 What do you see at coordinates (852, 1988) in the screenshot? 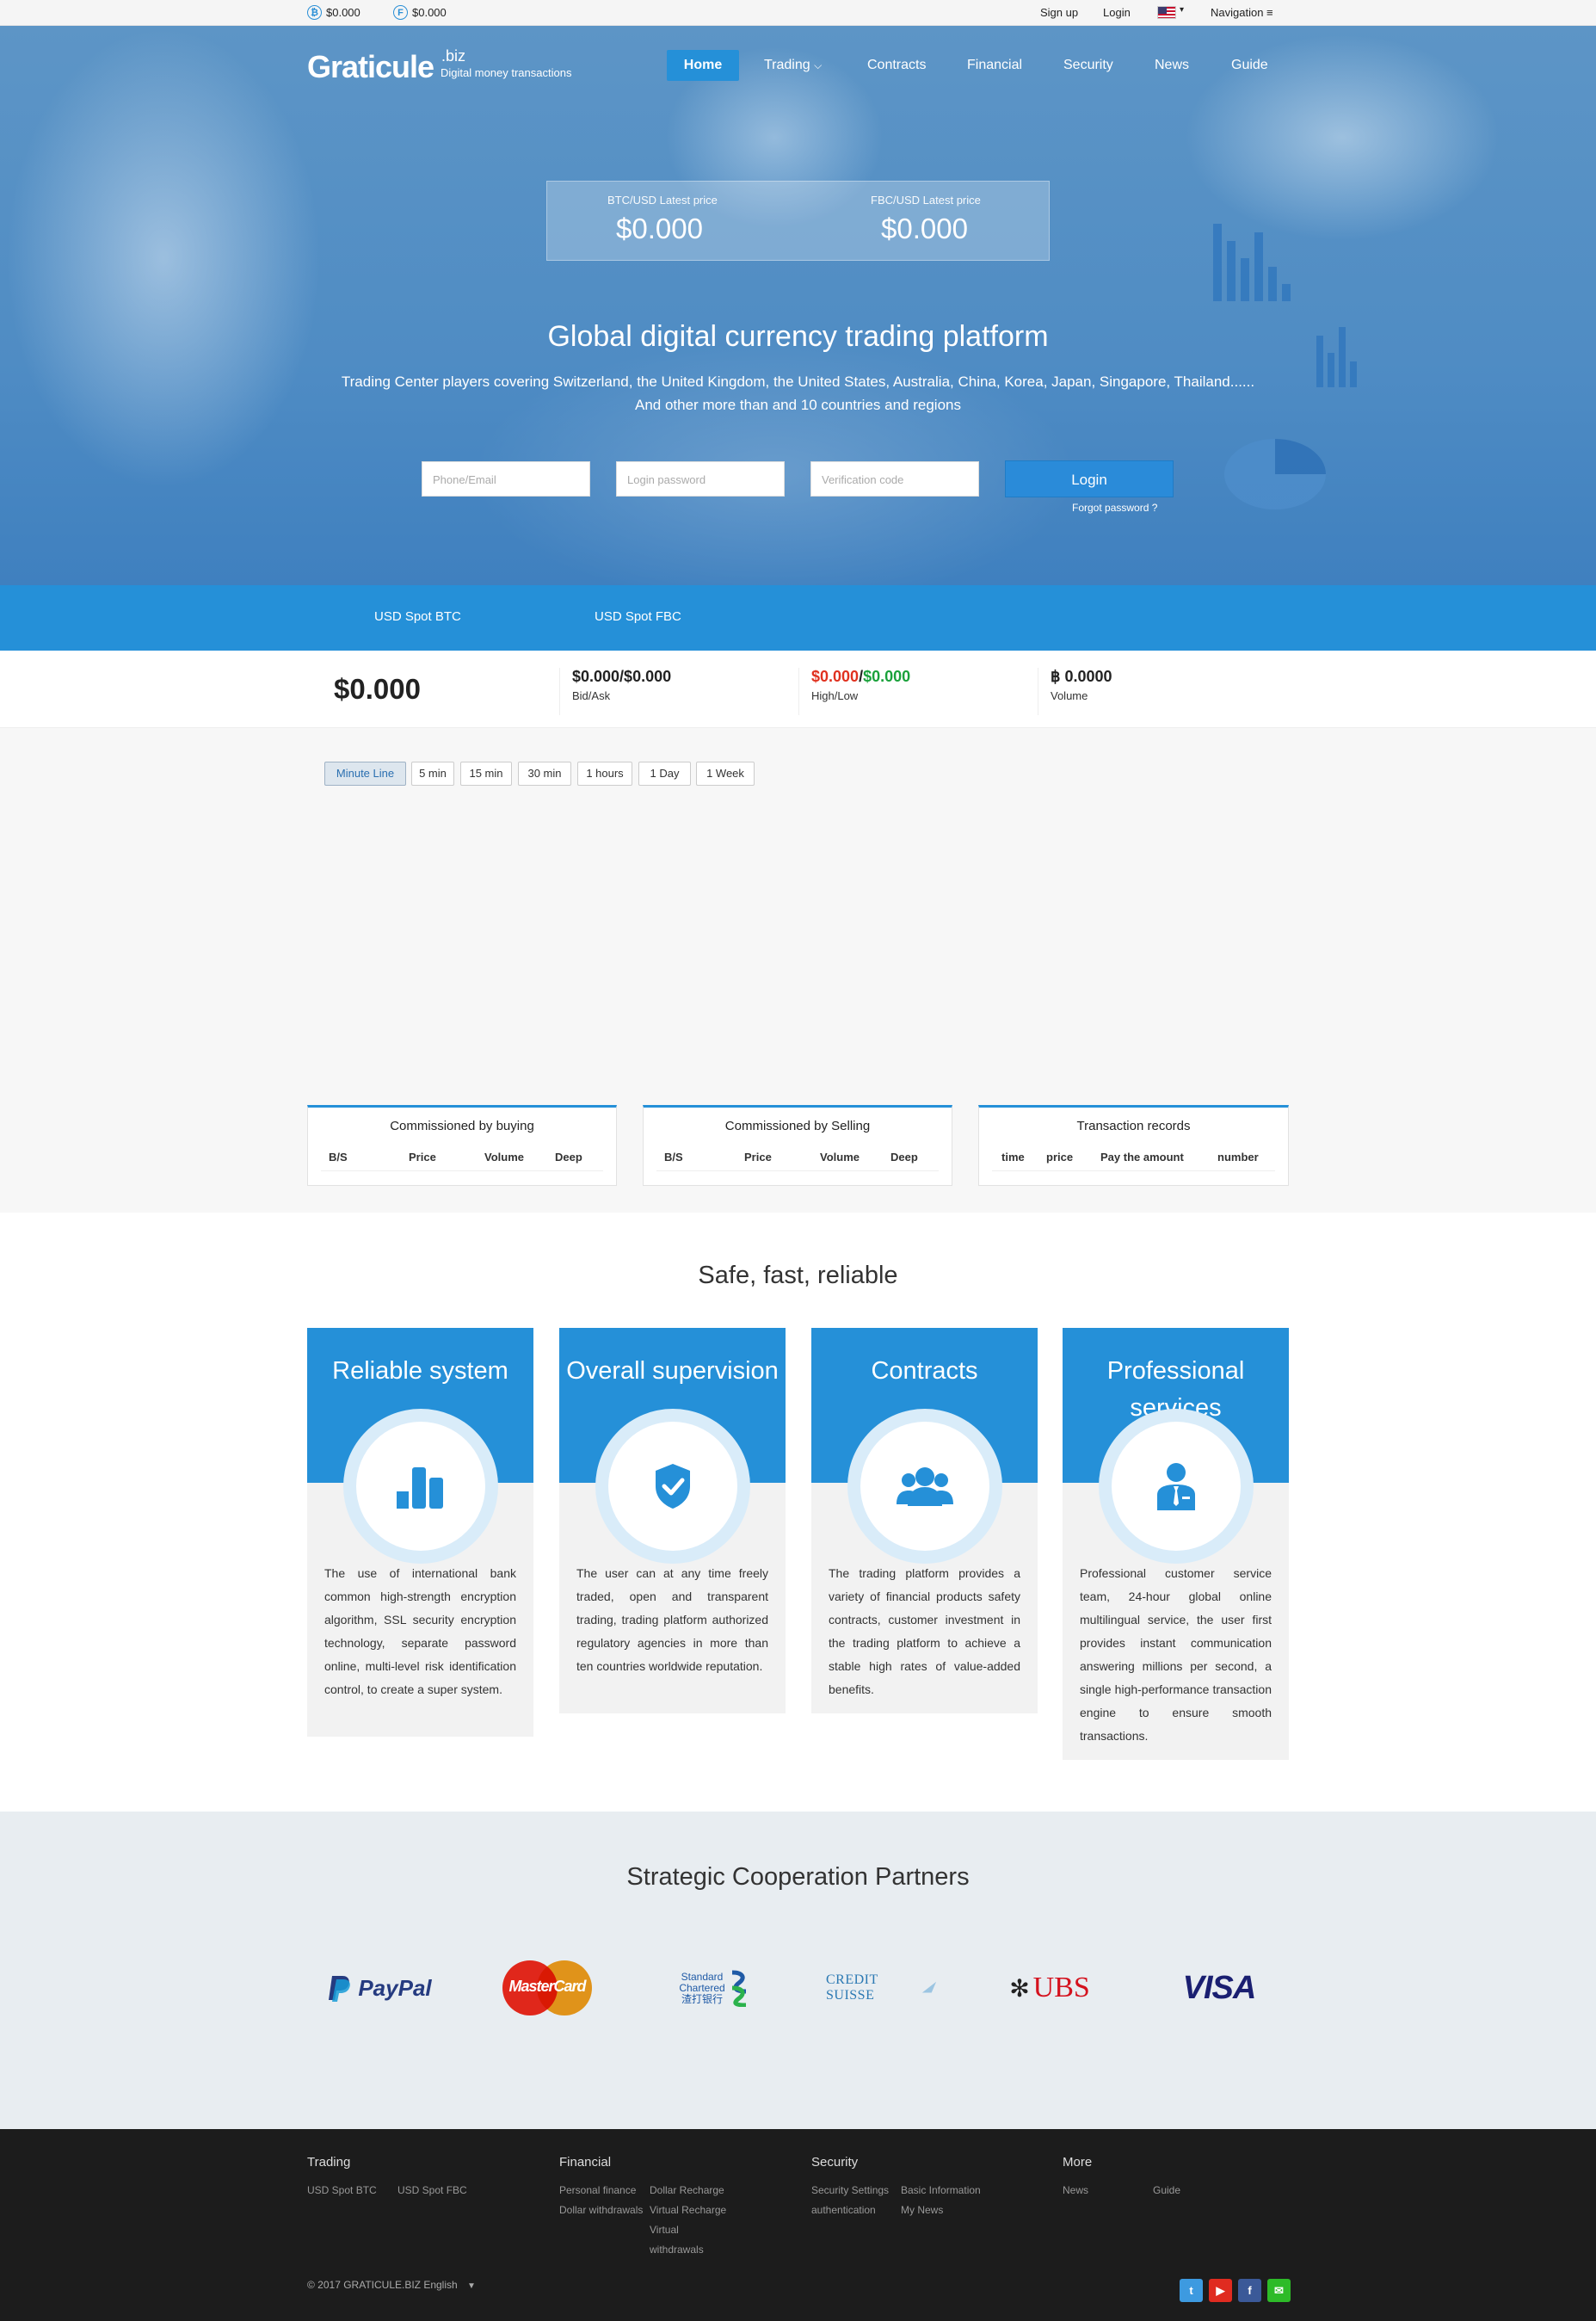
I see `credit-suisse-wordmark: CREDIT SUISSE` at bounding box center [852, 1988].